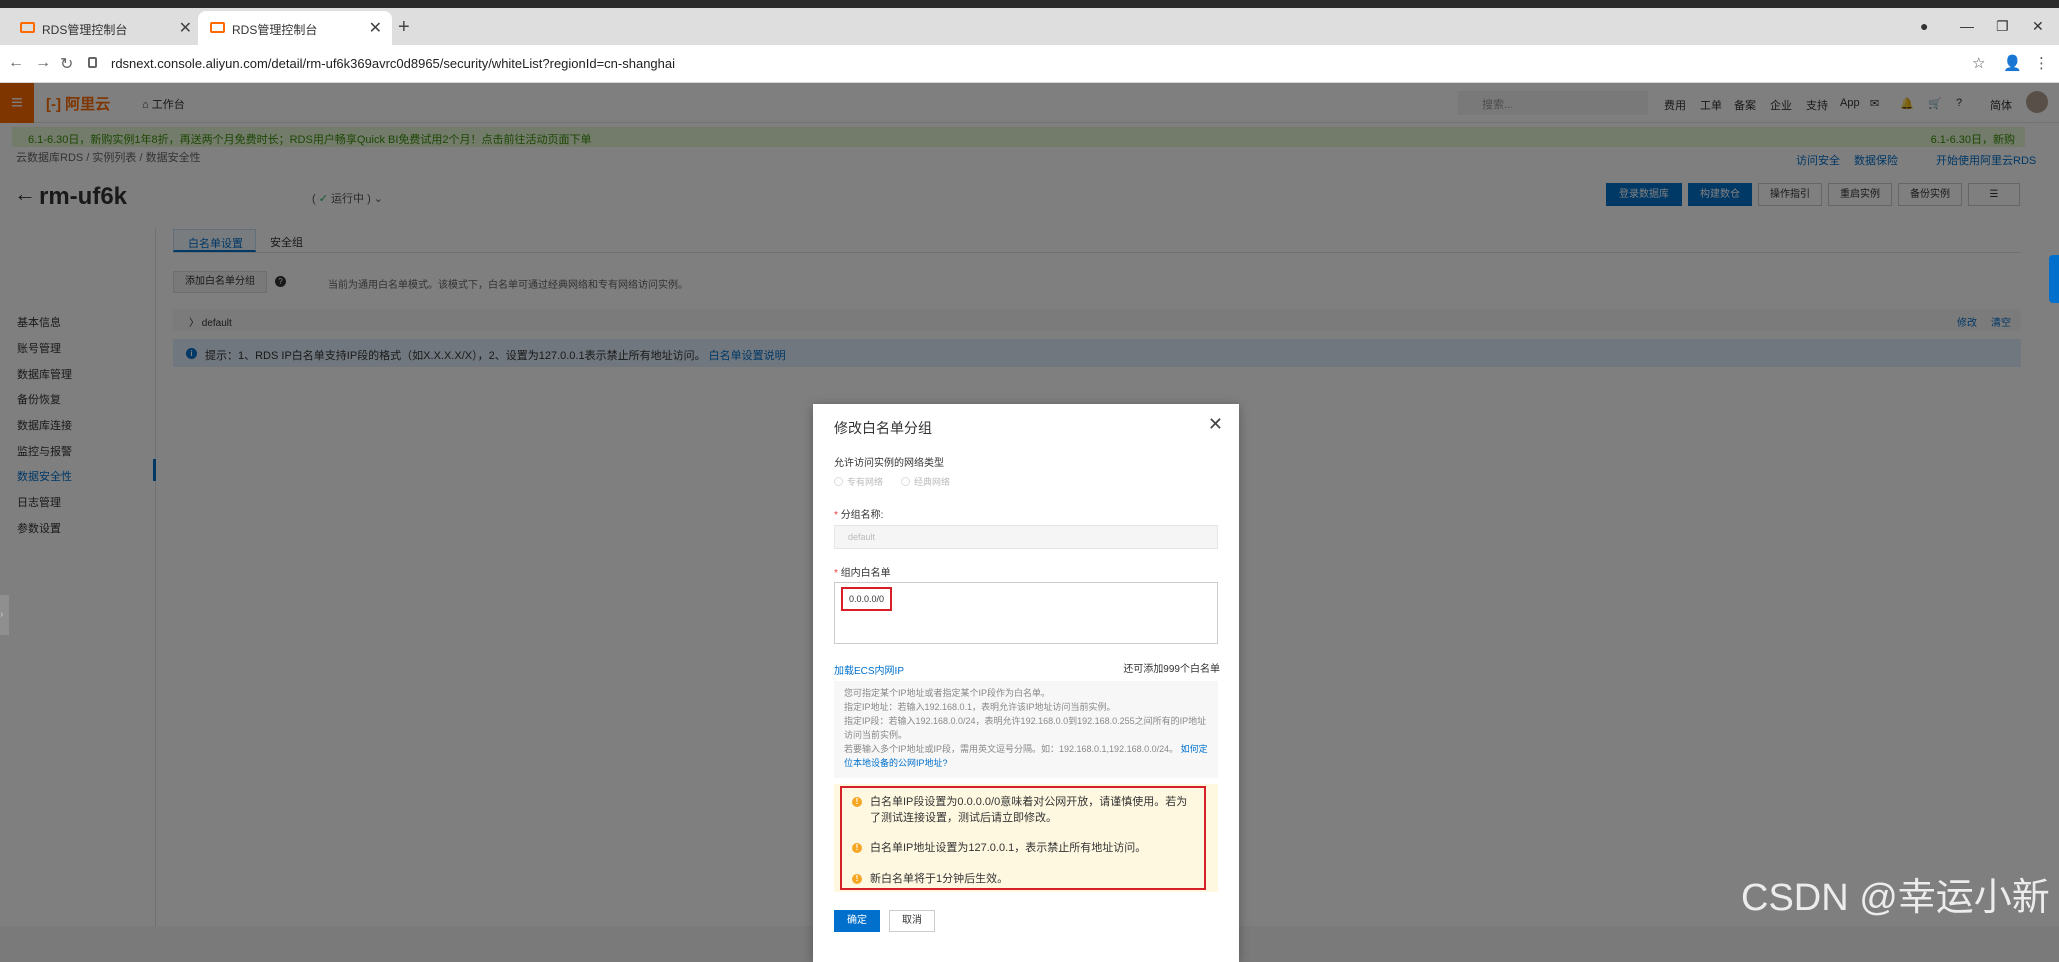 The image size is (2059, 962). Describe the element at coordinates (16, 63) in the screenshot. I see `back-icon: ←` at that location.